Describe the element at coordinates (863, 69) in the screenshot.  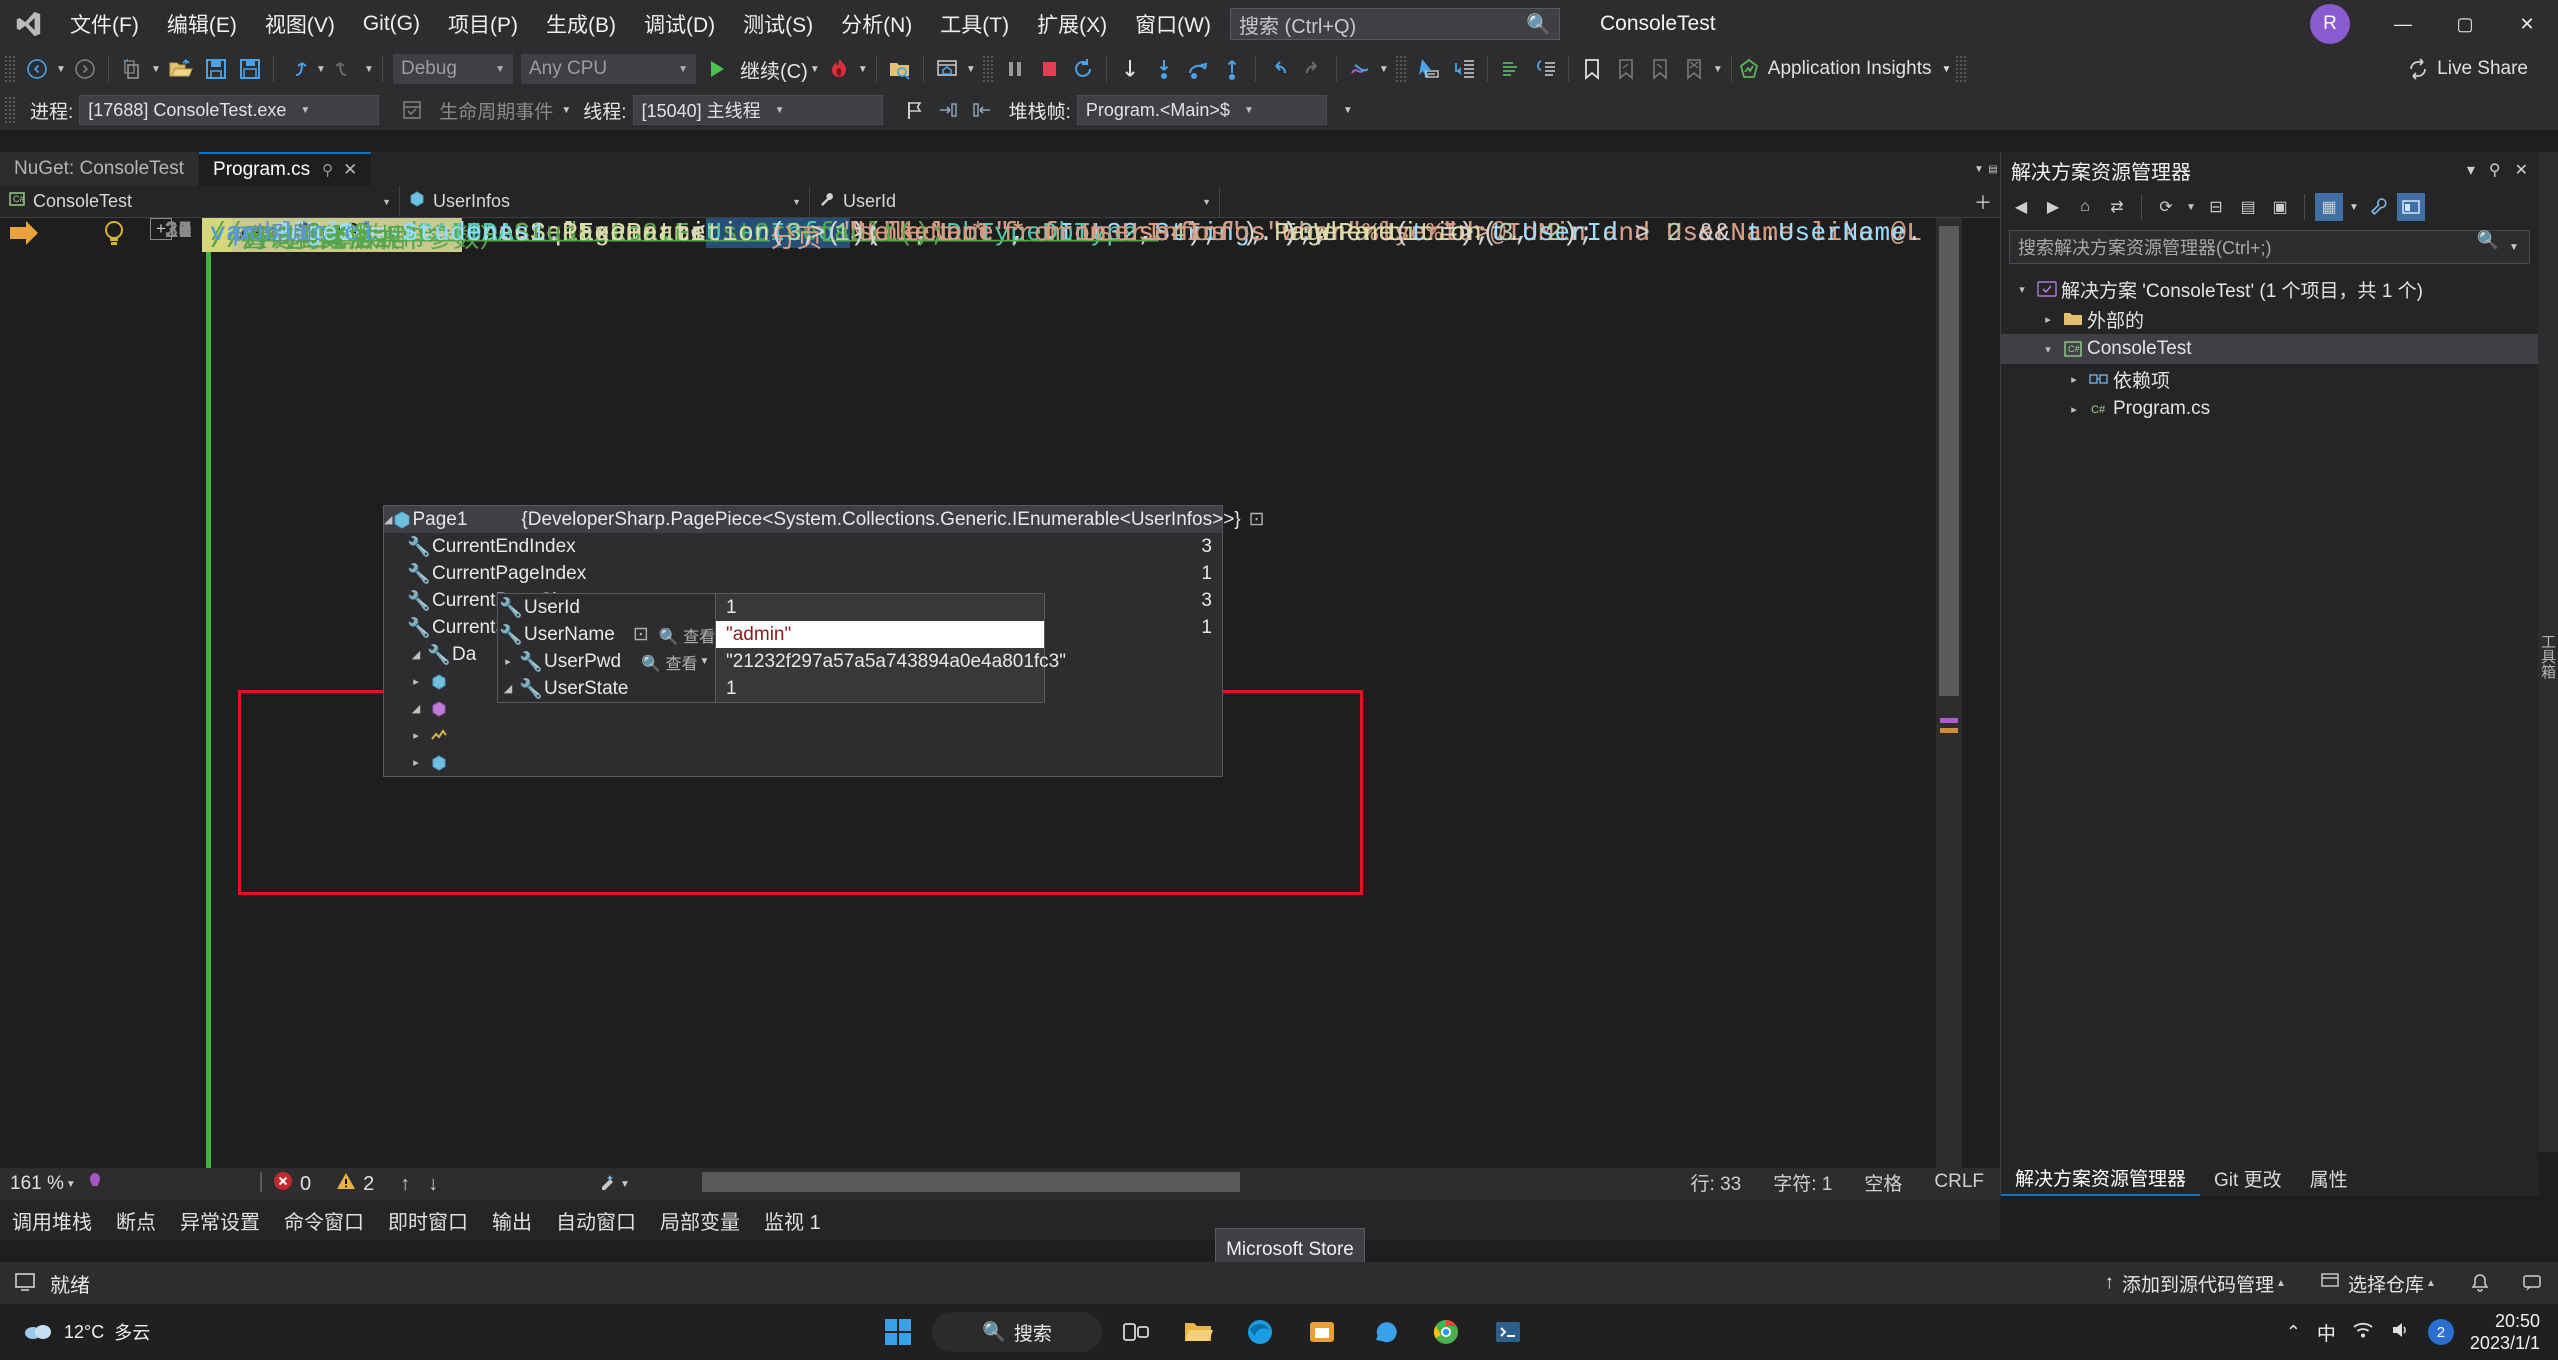
I see `hot-reload-dropdown-icon: ▼` at that location.